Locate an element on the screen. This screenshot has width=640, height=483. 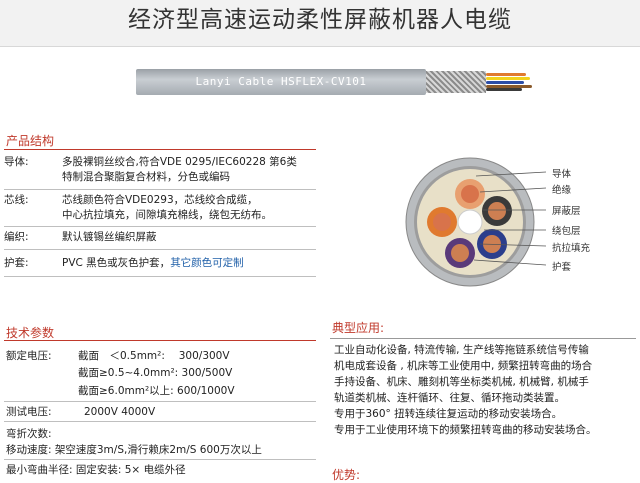
cable-cores is located at coordinates (509, 82).